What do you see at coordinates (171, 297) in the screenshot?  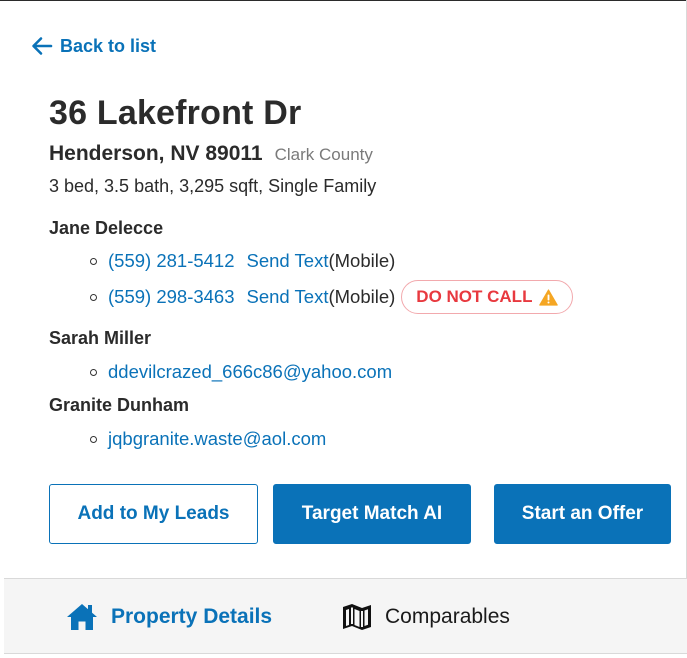 I see `phone-link: (559) 298-3463` at bounding box center [171, 297].